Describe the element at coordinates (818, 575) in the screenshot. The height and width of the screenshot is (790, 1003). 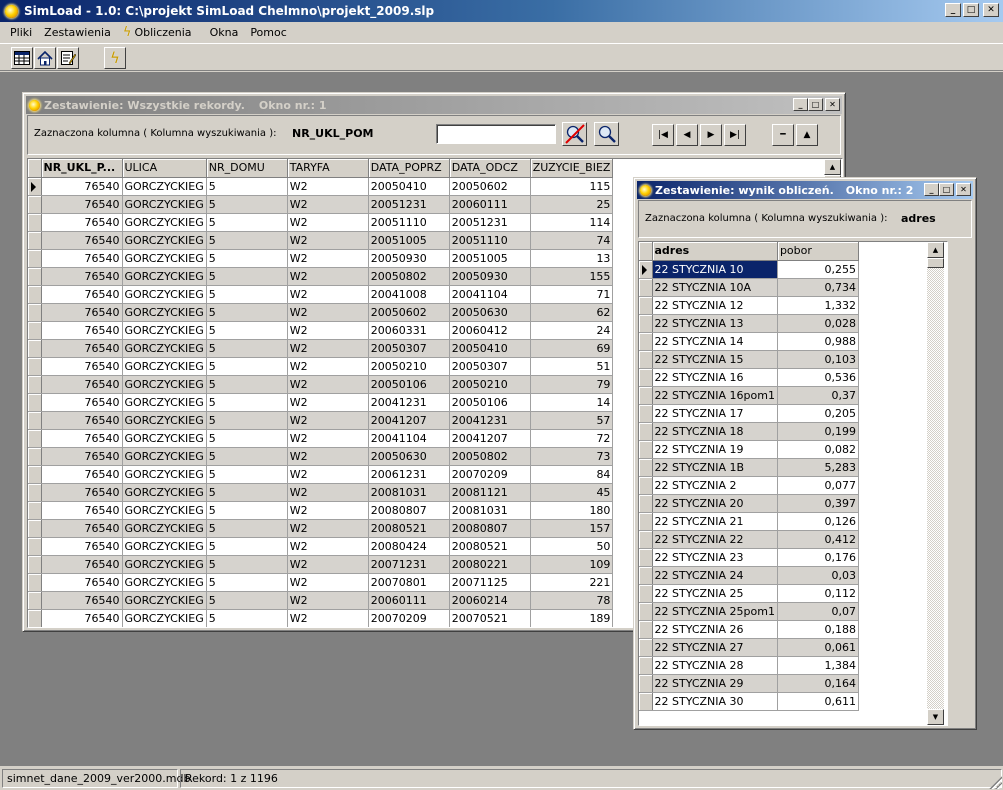
I see `cell-pobor: 0,03` at that location.